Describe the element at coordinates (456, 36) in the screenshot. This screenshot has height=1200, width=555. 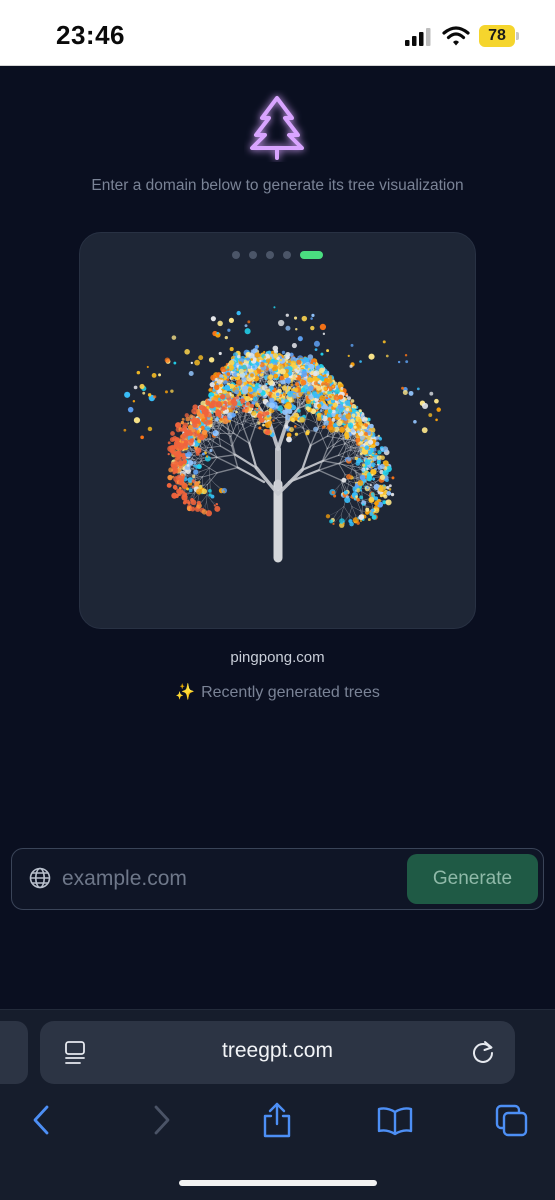
I see `wifi-icon` at that location.